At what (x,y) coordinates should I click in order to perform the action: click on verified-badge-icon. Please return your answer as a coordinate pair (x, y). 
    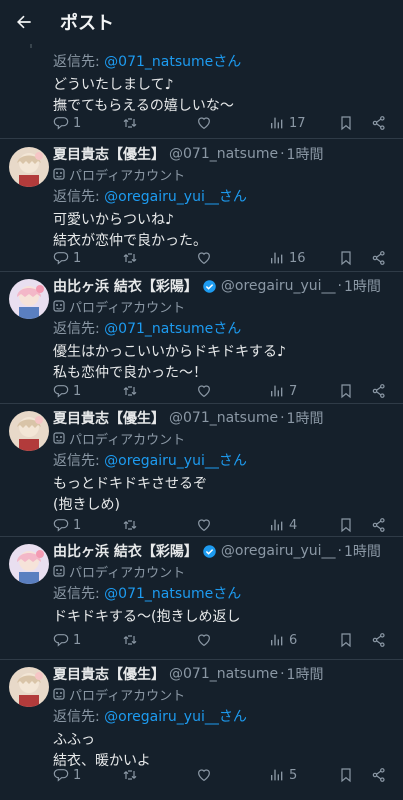
    Looking at the image, I should click on (209, 286).